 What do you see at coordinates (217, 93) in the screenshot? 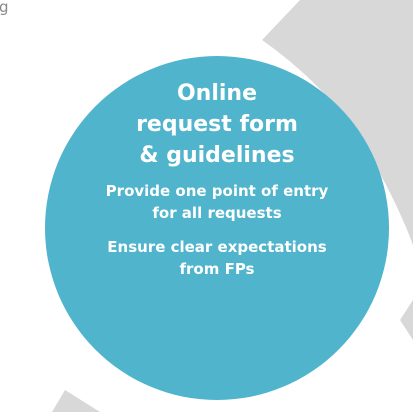
I see `circle-title-line-1: Online` at bounding box center [217, 93].